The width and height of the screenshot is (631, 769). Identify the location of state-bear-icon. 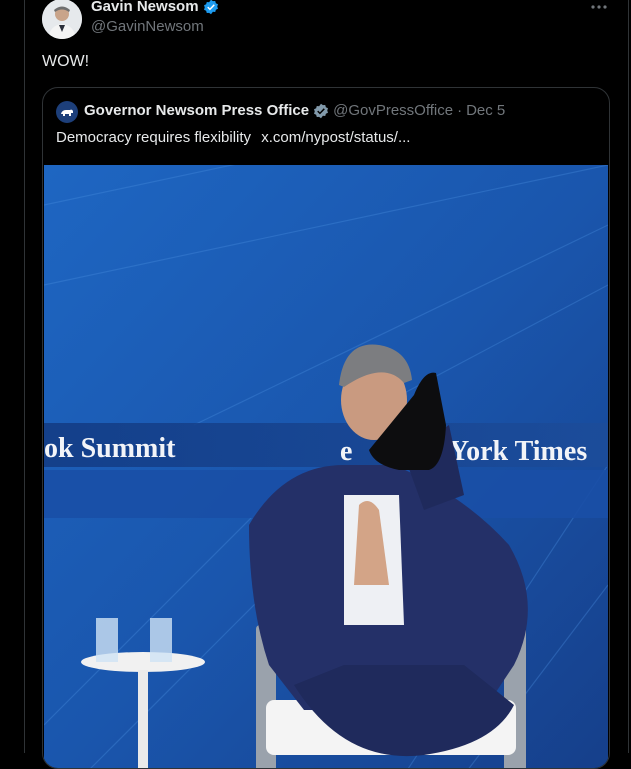
(67, 112).